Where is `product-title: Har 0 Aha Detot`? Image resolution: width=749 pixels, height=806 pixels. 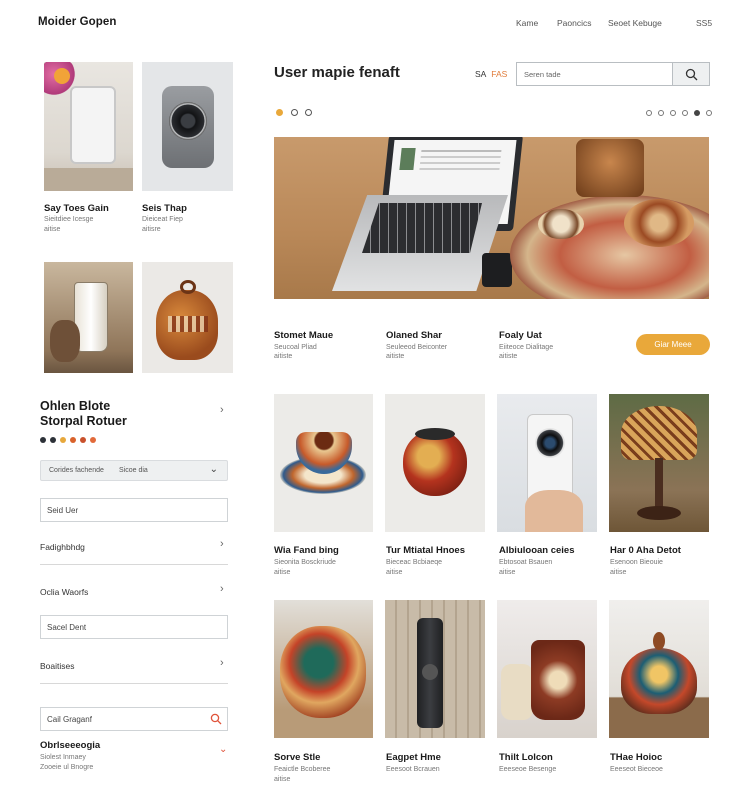
product-title: Har 0 Aha Detot is located at coordinates (645, 550).